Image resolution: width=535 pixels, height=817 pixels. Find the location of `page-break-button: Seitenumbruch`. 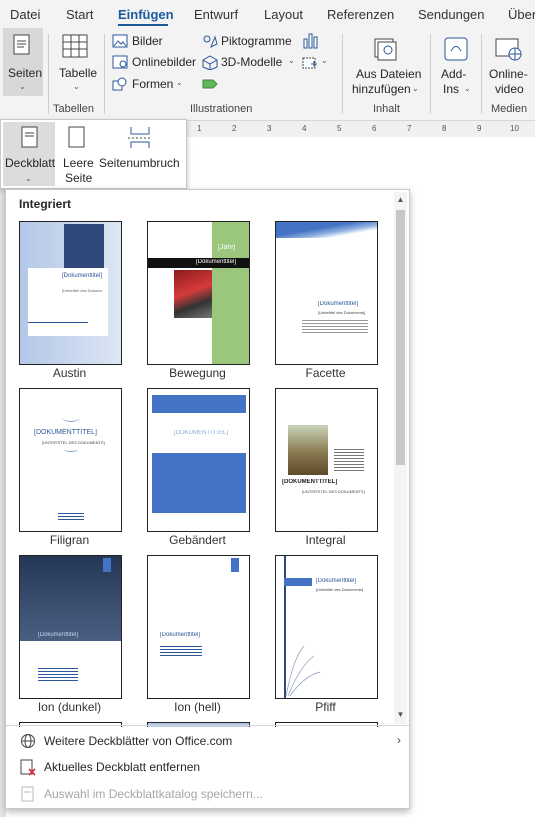

page-break-button: Seitenumbruch is located at coordinates (140, 154).